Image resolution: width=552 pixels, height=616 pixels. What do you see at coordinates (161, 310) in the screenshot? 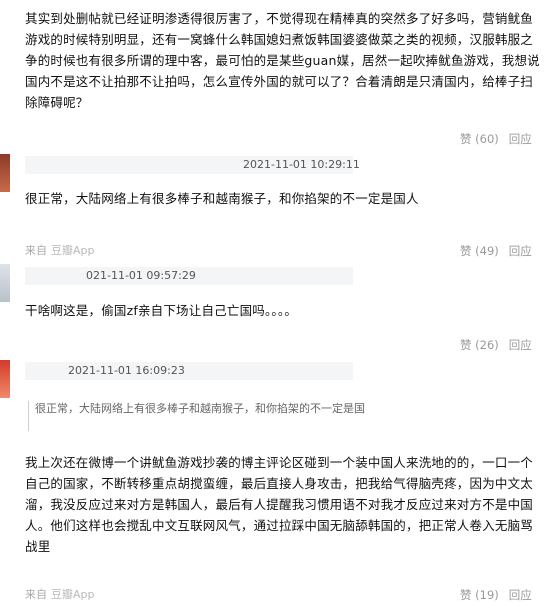
I see `comment-text: 干啥啊这是，偷国zf亲自下场让自己亡国吗。。。。` at bounding box center [161, 310].